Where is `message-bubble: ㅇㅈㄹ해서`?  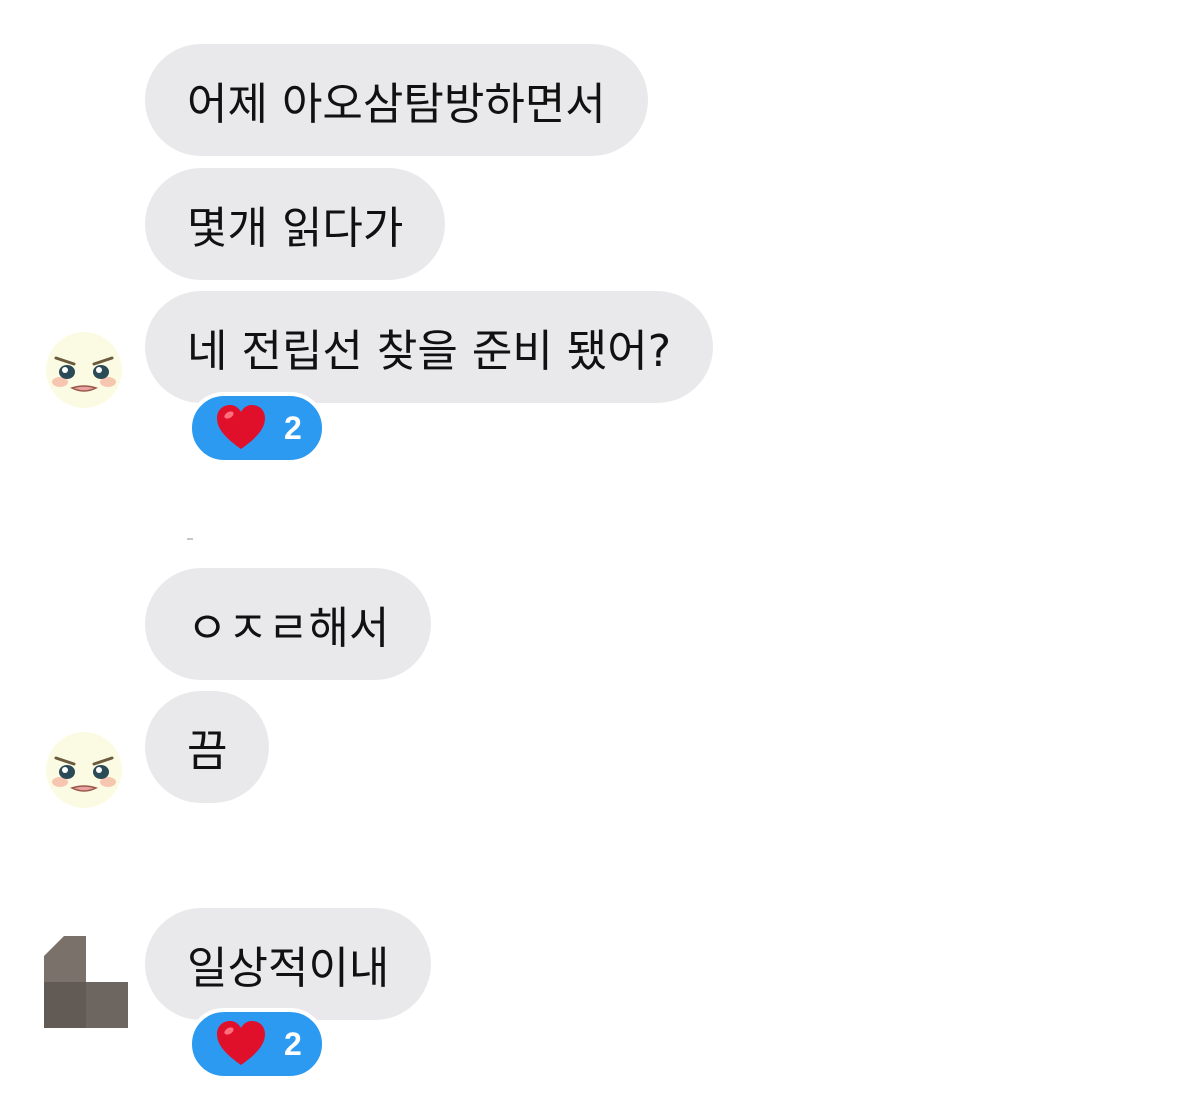
message-bubble: ㅇㅈㄹ해서 is located at coordinates (288, 624).